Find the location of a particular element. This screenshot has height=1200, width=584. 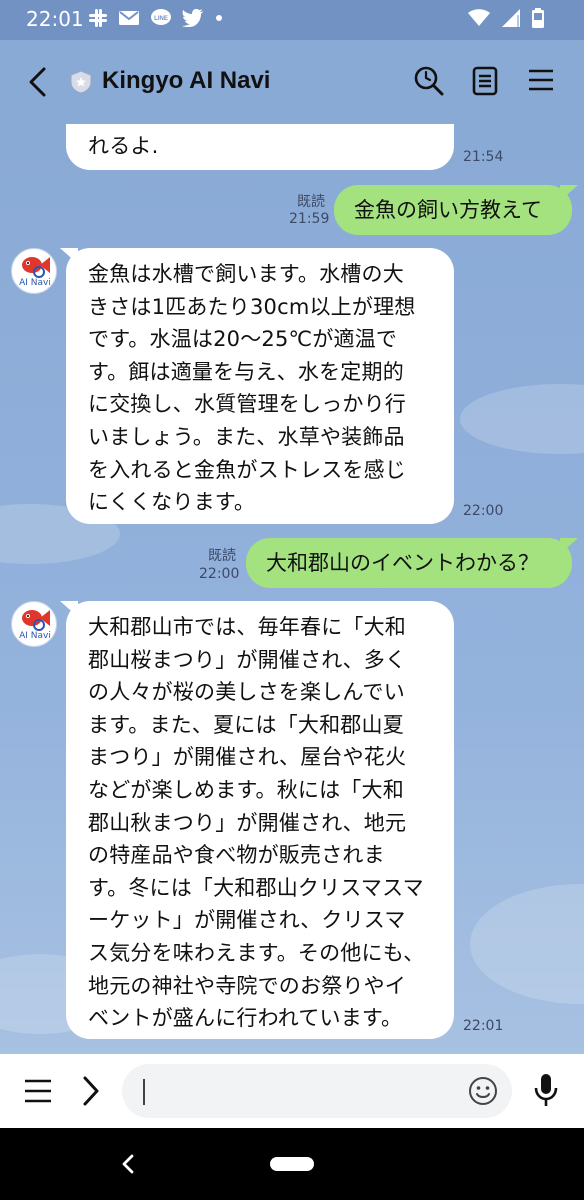

dot-icon is located at coordinates (219, 18).